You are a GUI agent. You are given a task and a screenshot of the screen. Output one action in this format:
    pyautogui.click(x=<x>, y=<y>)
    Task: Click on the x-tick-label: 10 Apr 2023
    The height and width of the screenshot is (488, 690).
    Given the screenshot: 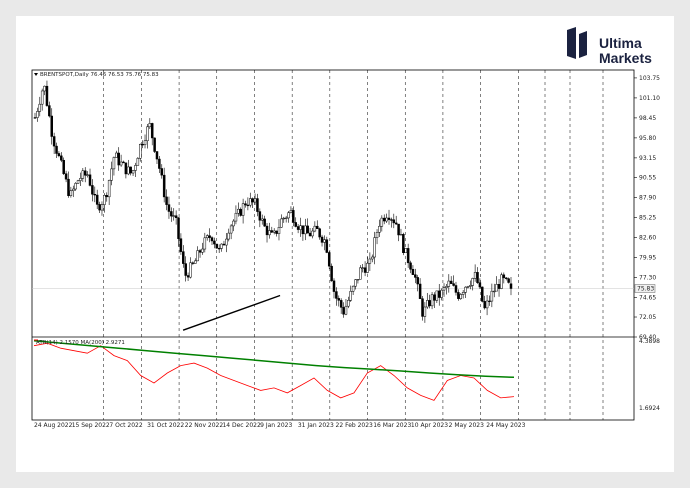 What is the action you would take?
    pyautogui.click(x=429, y=425)
    